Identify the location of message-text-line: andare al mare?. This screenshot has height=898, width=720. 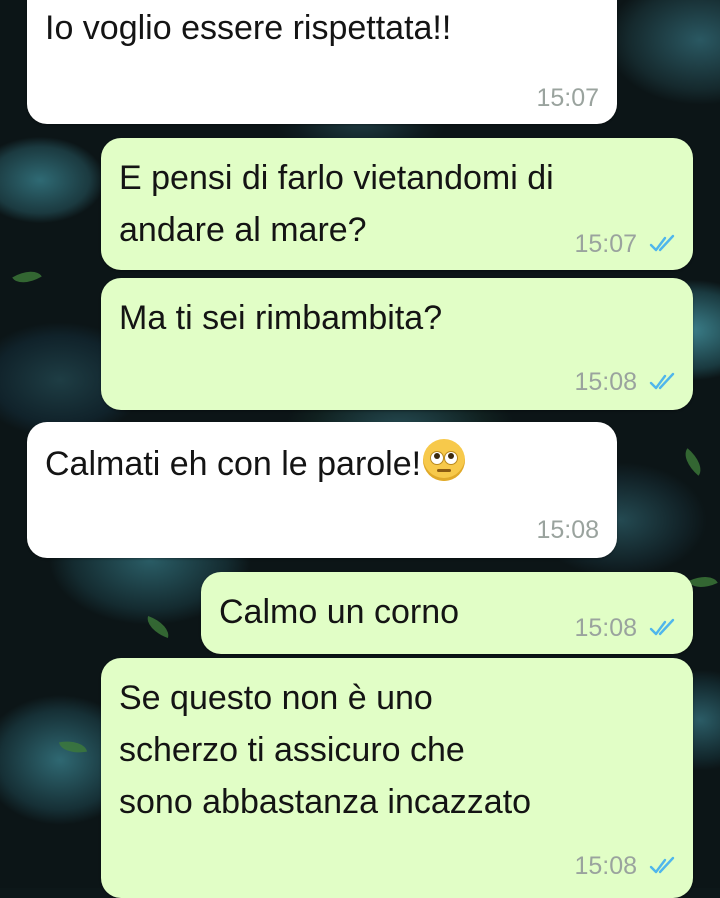
(243, 230).